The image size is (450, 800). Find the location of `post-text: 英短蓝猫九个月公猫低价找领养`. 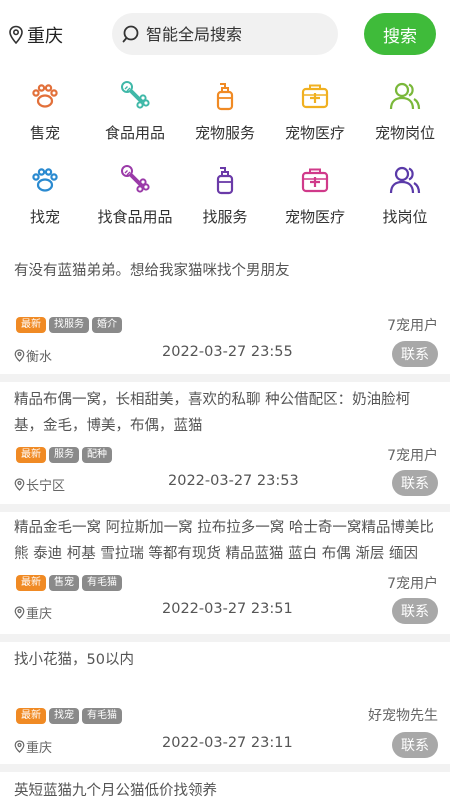

post-text: 英短蓝猫九个月公猫低价找领养 is located at coordinates (115, 791).